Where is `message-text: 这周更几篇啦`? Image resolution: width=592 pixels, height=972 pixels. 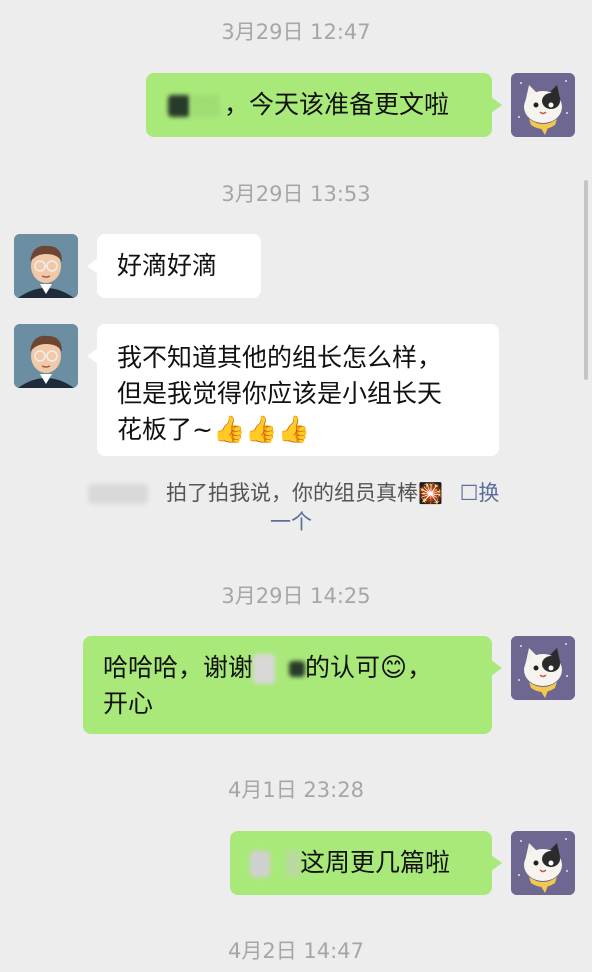
message-text: 这周更几篇啦 is located at coordinates (375, 862).